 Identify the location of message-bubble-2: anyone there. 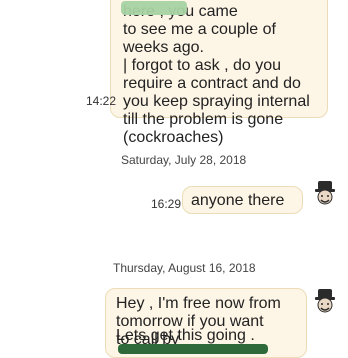
(242, 200).